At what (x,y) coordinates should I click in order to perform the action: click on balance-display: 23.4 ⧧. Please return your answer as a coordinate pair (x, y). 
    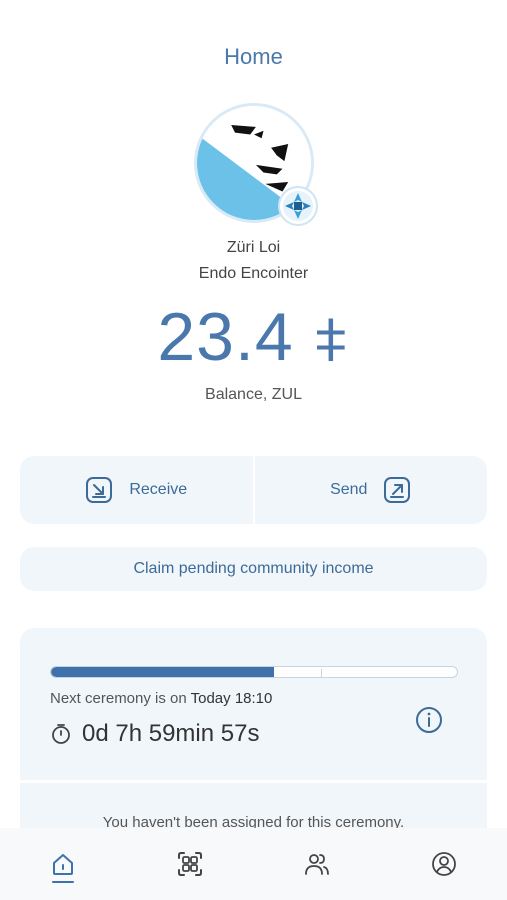
    Looking at the image, I should click on (253, 338).